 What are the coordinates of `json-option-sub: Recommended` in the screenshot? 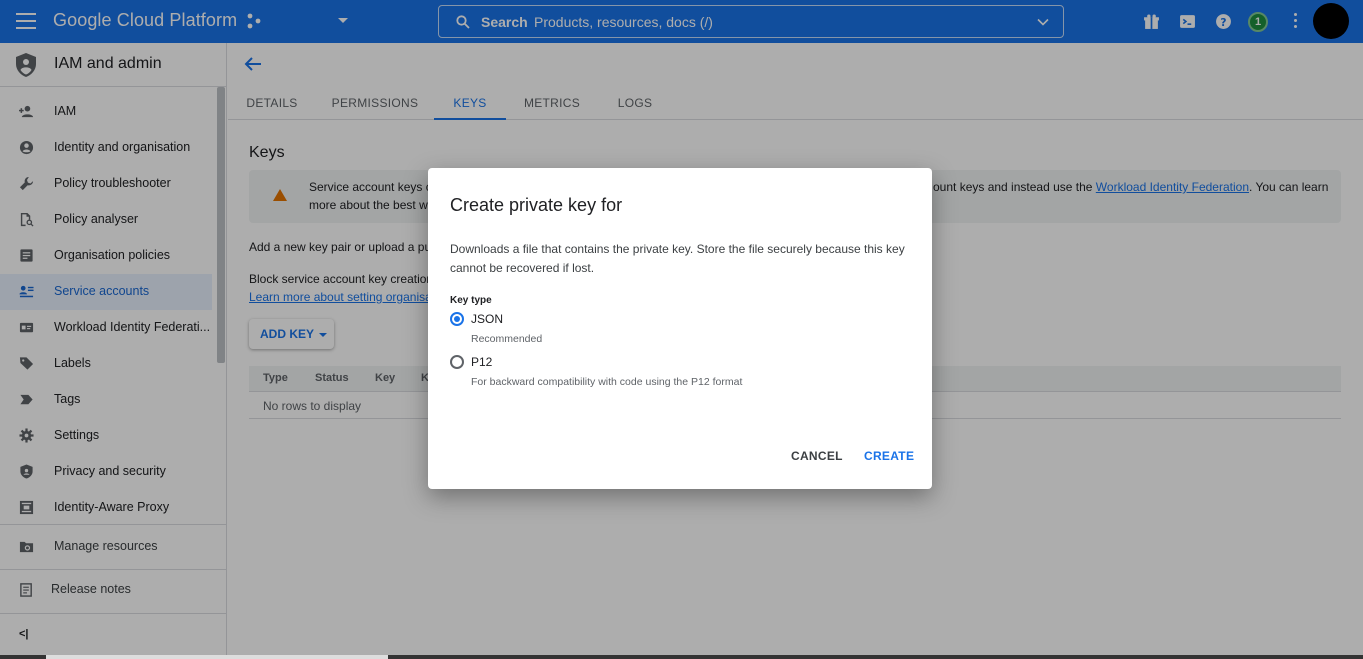 It's located at (507, 339).